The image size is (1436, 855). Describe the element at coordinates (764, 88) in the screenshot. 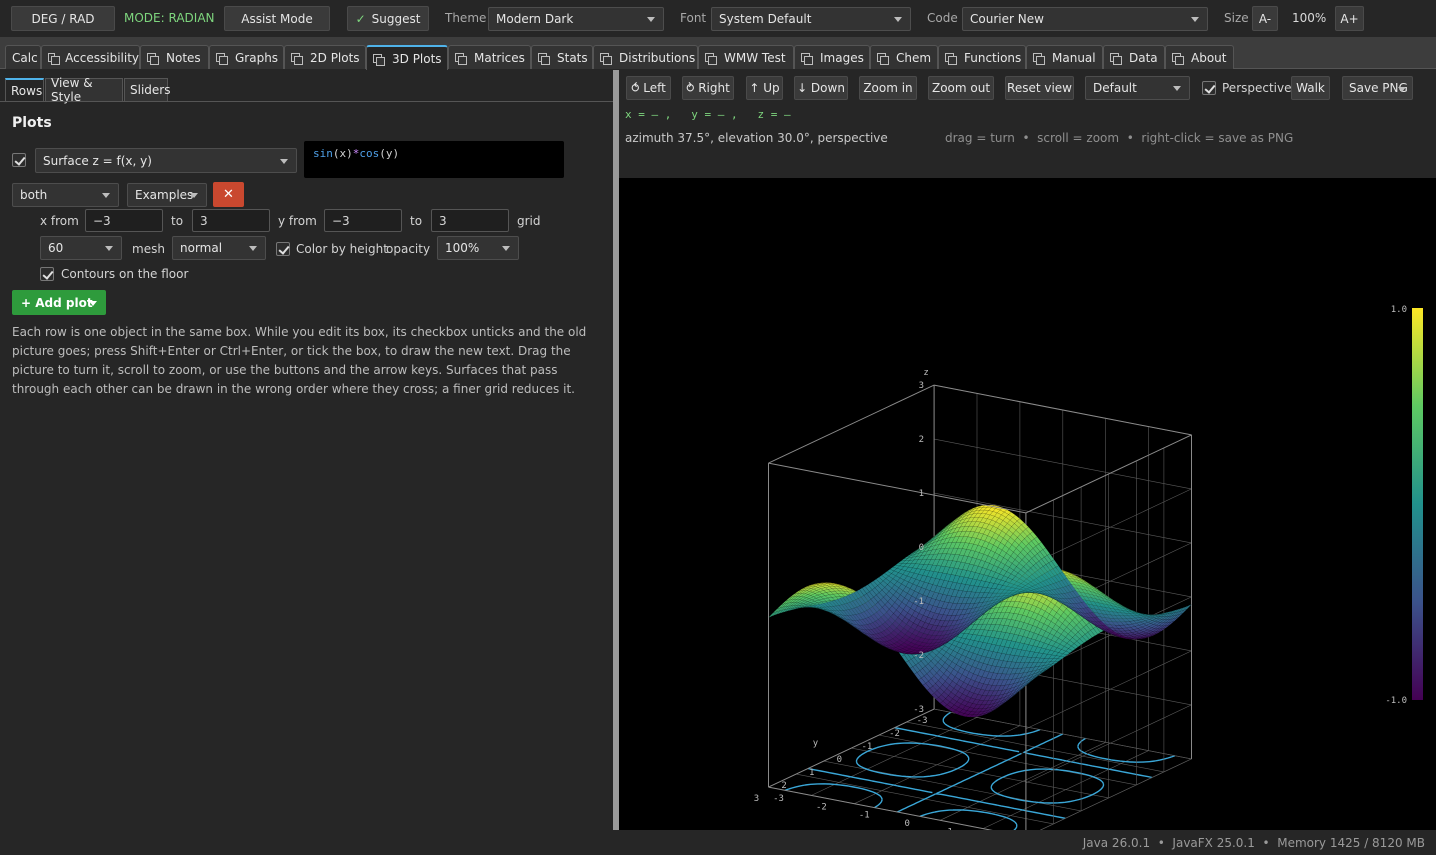

I see `tilt-up-button: ↑ Up` at that location.